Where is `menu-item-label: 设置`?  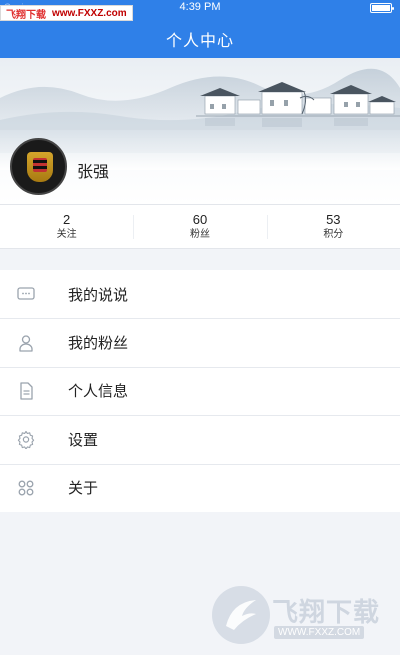 menu-item-label: 设置 is located at coordinates (83, 439).